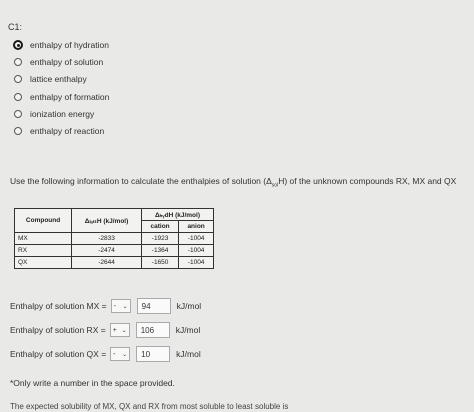 The height and width of the screenshot is (412, 474). I want to click on option-label: enthalpy of formation, so click(70, 97).